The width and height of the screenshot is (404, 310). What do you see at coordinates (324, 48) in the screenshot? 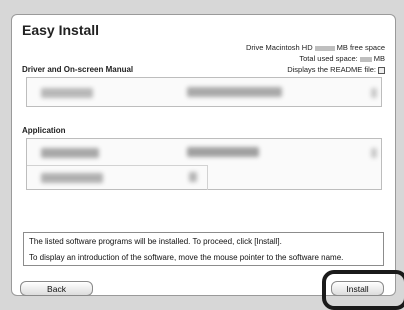
I see `free-space-value-redacted` at bounding box center [324, 48].